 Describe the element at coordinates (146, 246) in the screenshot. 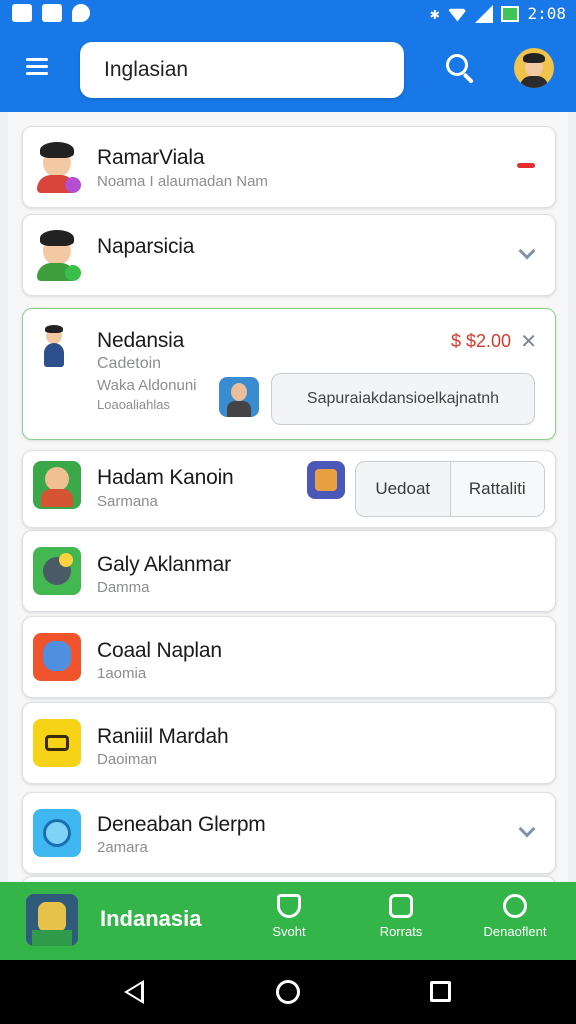

I see `item-title: Naparsicia` at that location.